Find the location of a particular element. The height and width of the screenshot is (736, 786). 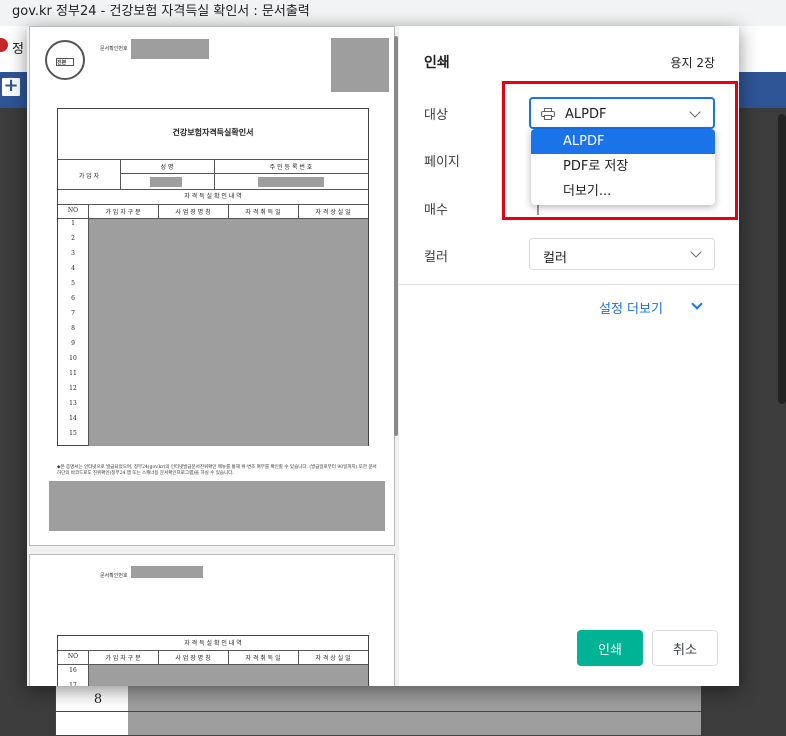

page-scrollbar is located at coordinates (782, 259).